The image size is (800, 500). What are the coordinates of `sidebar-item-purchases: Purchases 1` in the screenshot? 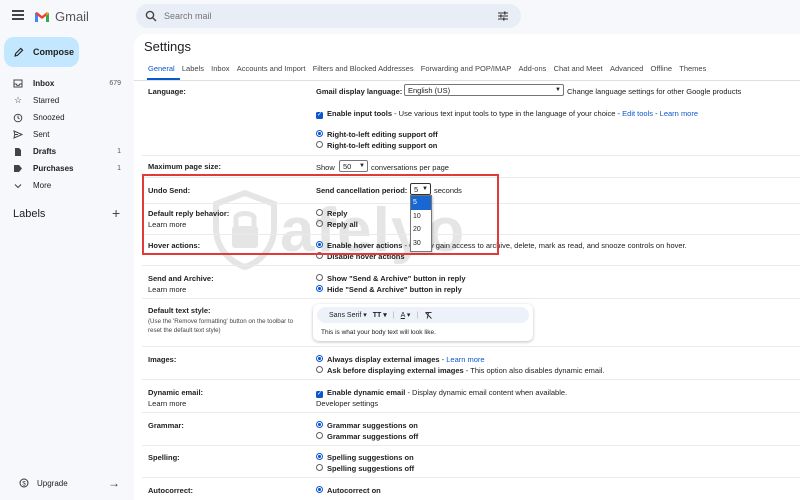 It's located at (64, 168).